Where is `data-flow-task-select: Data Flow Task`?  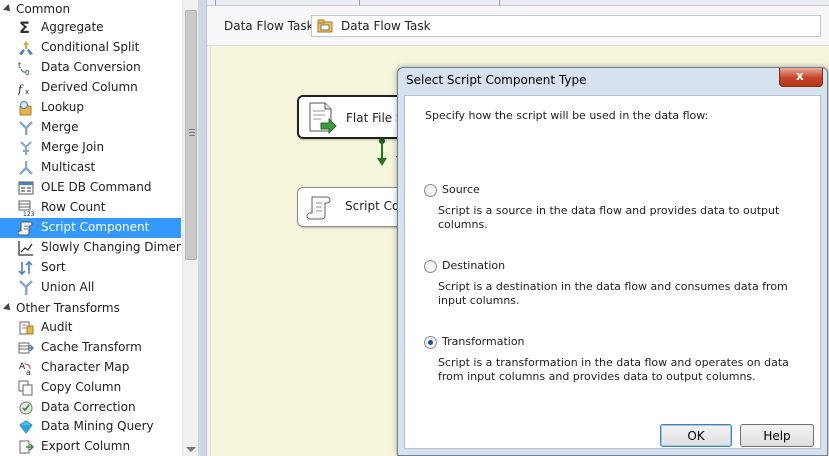 data-flow-task-select: Data Flow Task is located at coordinates (566, 26).